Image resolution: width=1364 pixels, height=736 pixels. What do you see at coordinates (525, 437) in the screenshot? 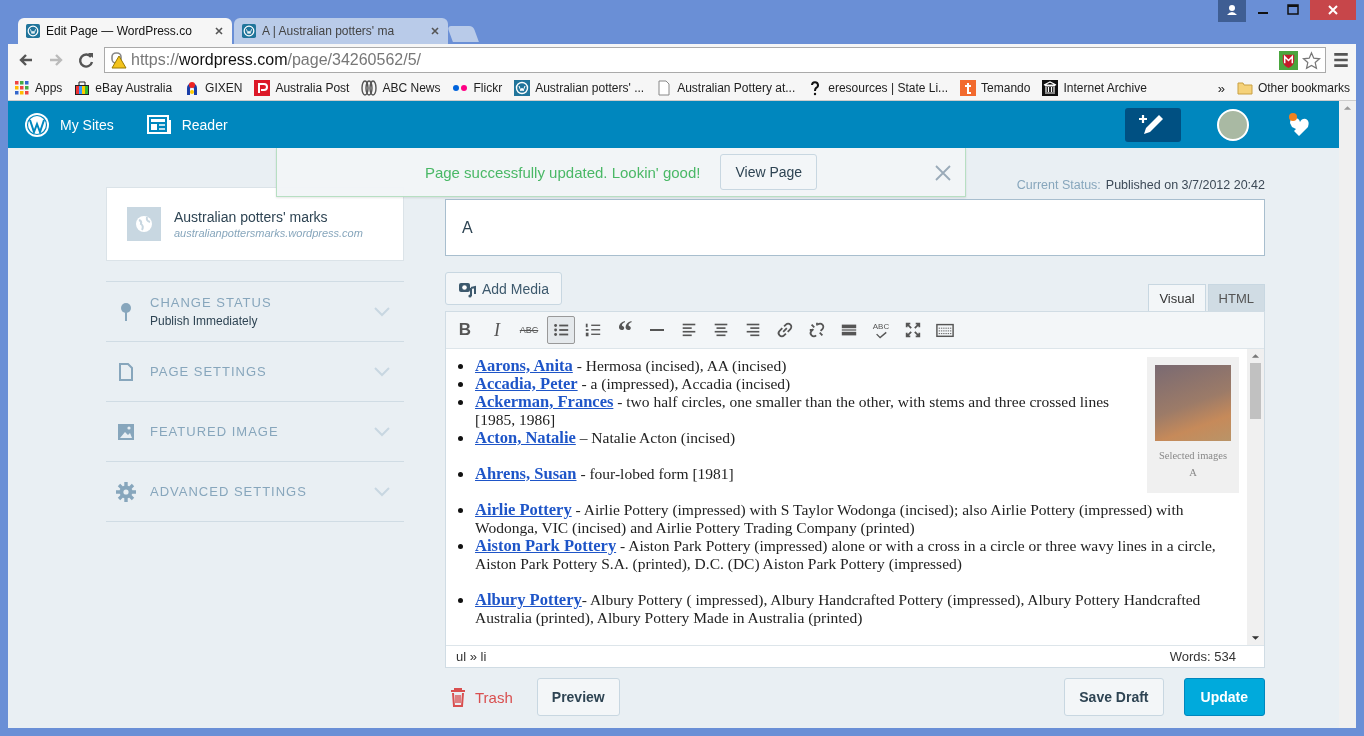
I see `entry-link: Acton, Natalie` at bounding box center [525, 437].